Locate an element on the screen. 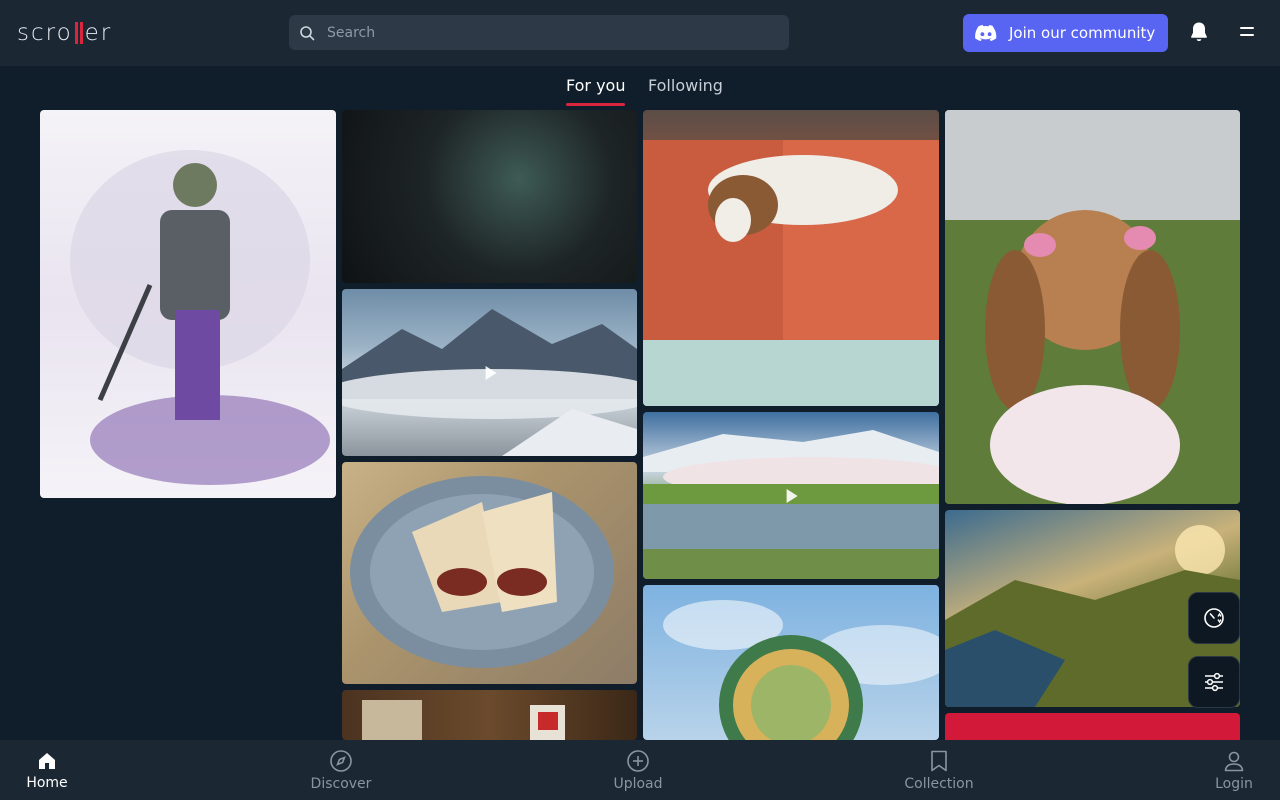  tile-book-shelf is located at coordinates (489, 715).